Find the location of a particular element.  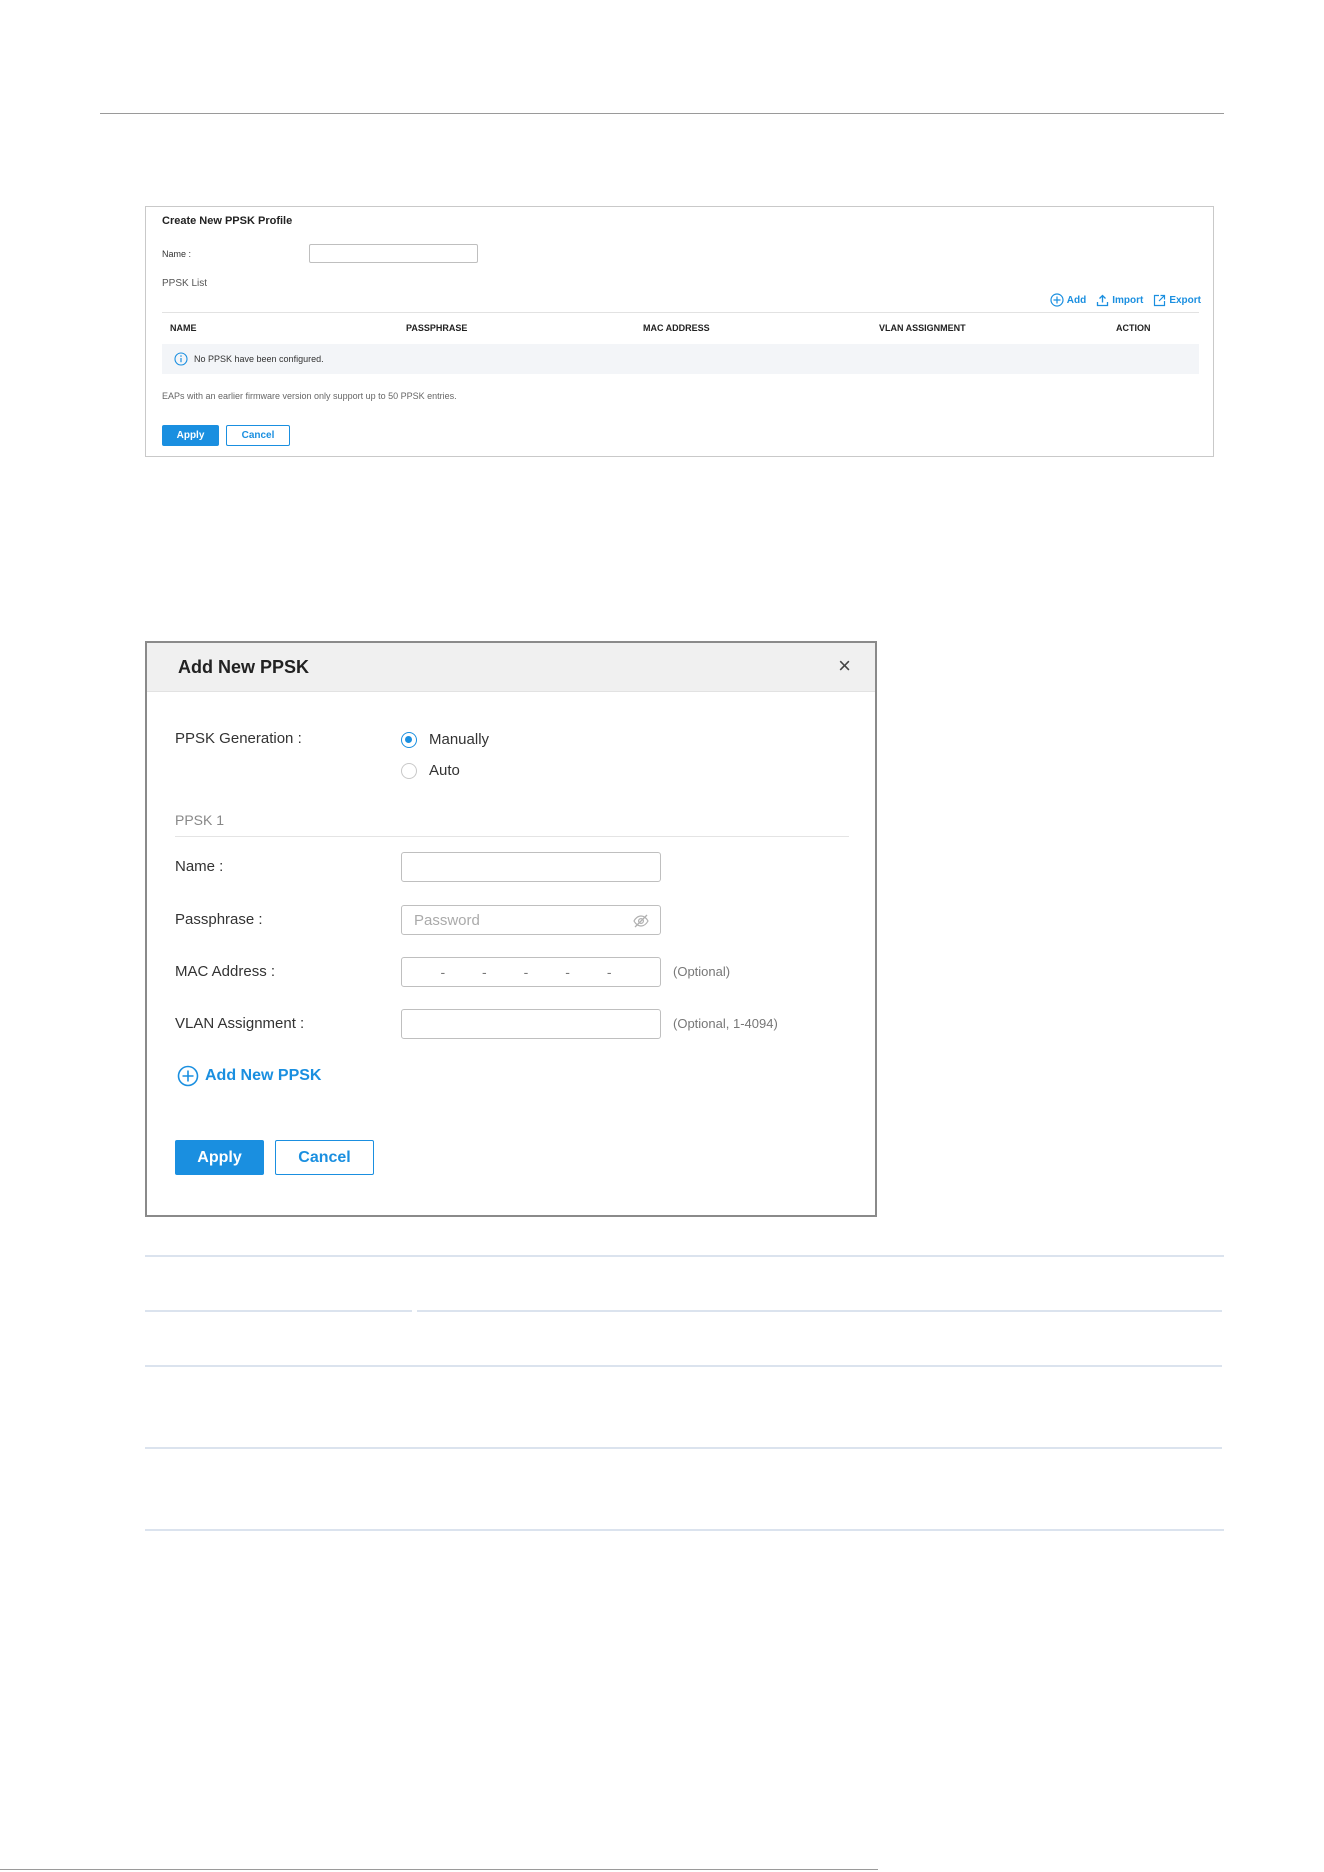

import-label: Import is located at coordinates (1128, 300).